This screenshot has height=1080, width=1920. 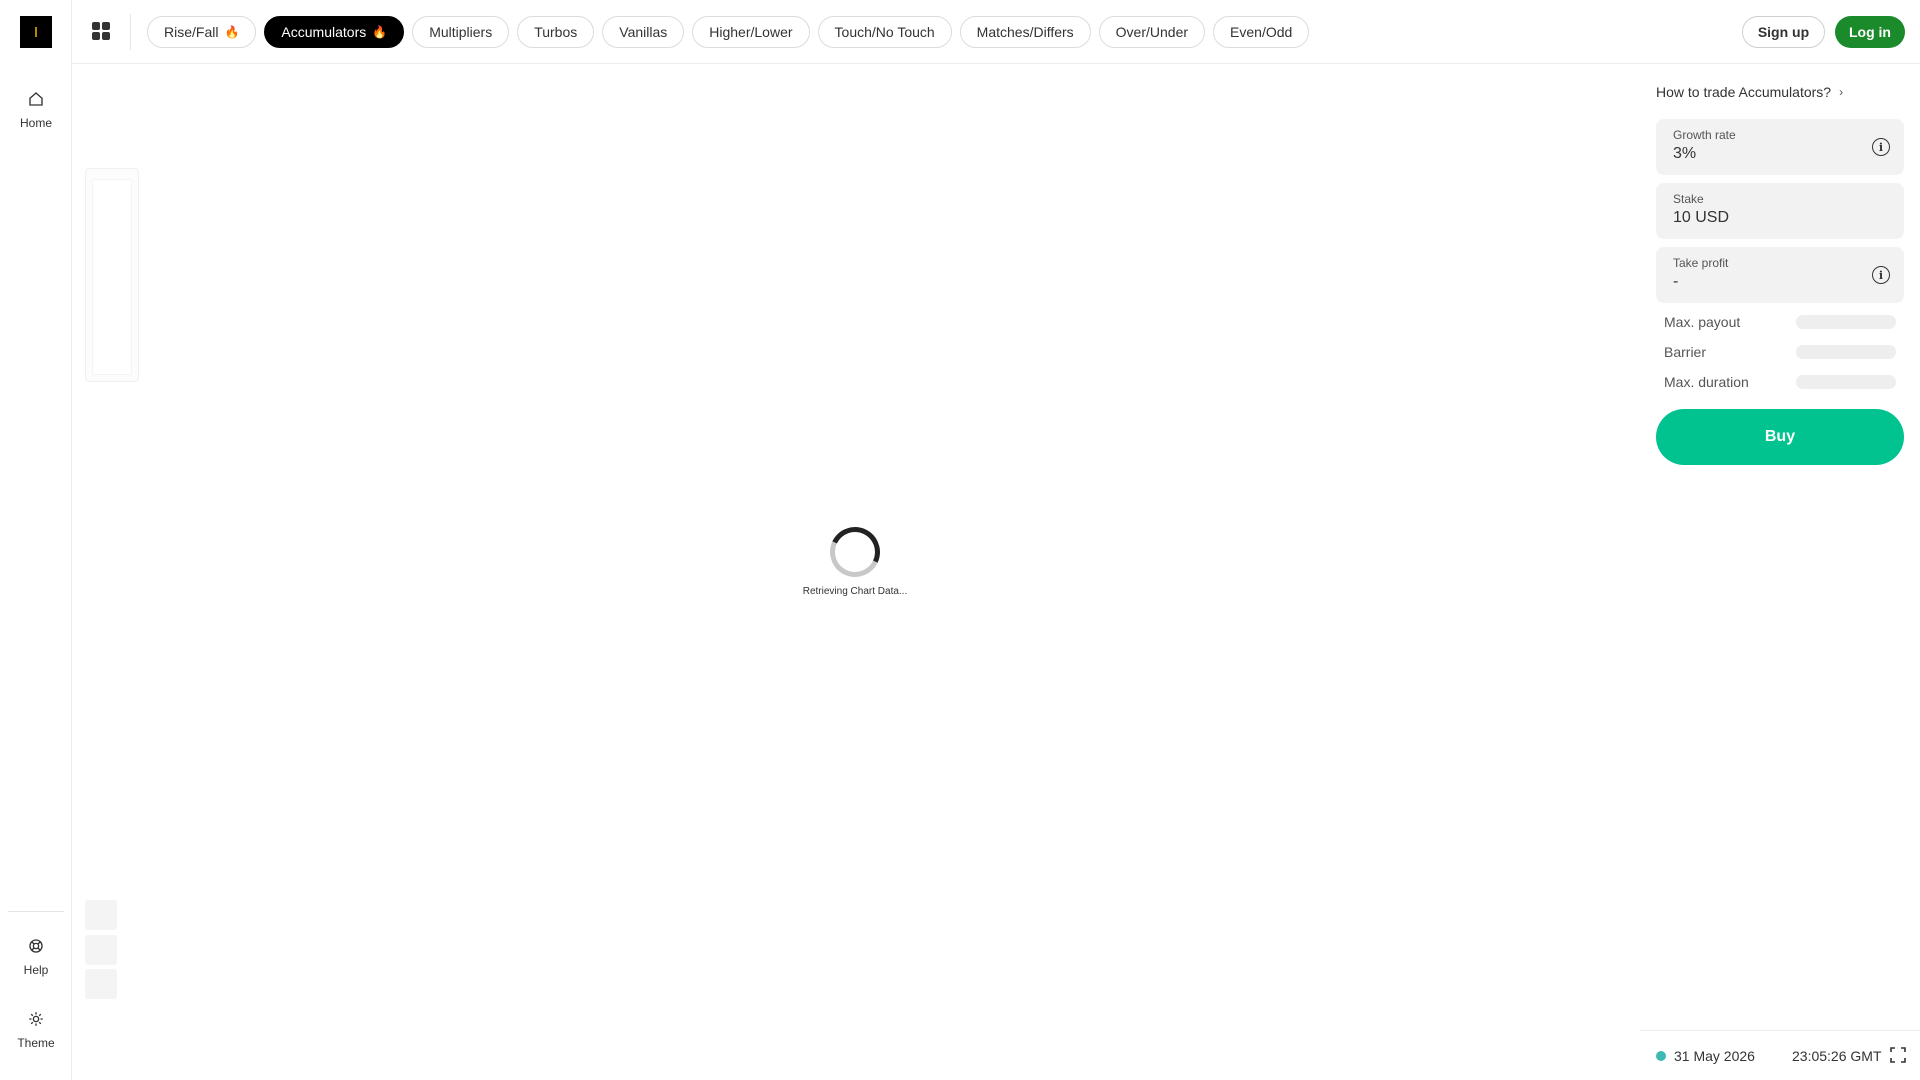 What do you see at coordinates (36, 1030) in the screenshot?
I see `sidebar-item-theme: Theme` at bounding box center [36, 1030].